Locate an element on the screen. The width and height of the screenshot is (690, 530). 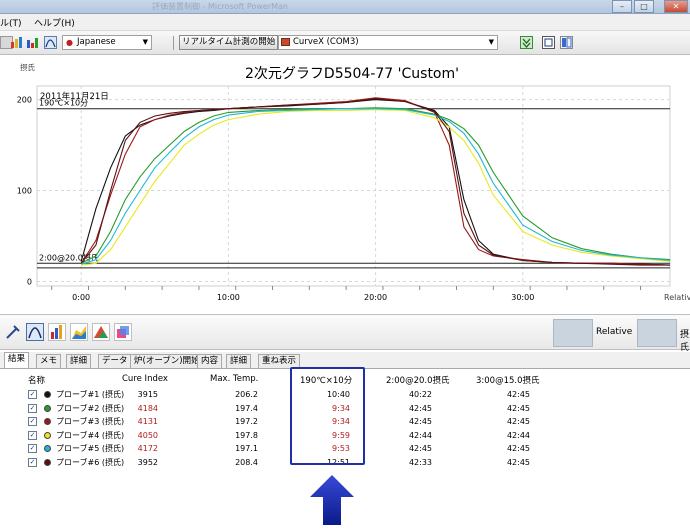
relative-panel is located at coordinates (573, 333).